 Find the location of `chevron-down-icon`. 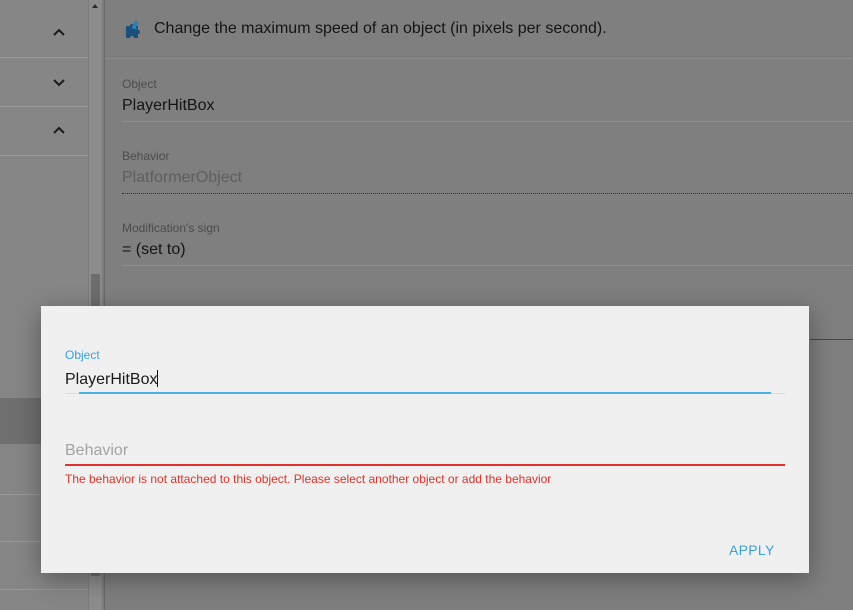

chevron-down-icon is located at coordinates (59, 83).